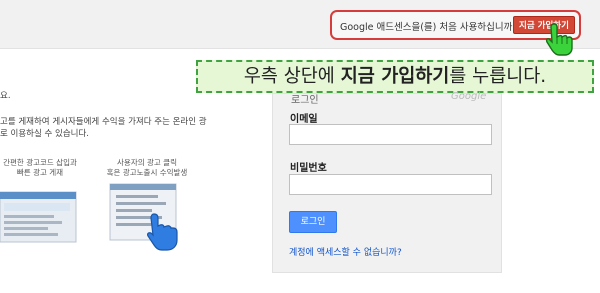 Image resolution: width=600 pixels, height=293 pixels. I want to click on instruction-callout: 우측 상단에 지금 가입하기를 누릅니다., so click(395, 76).